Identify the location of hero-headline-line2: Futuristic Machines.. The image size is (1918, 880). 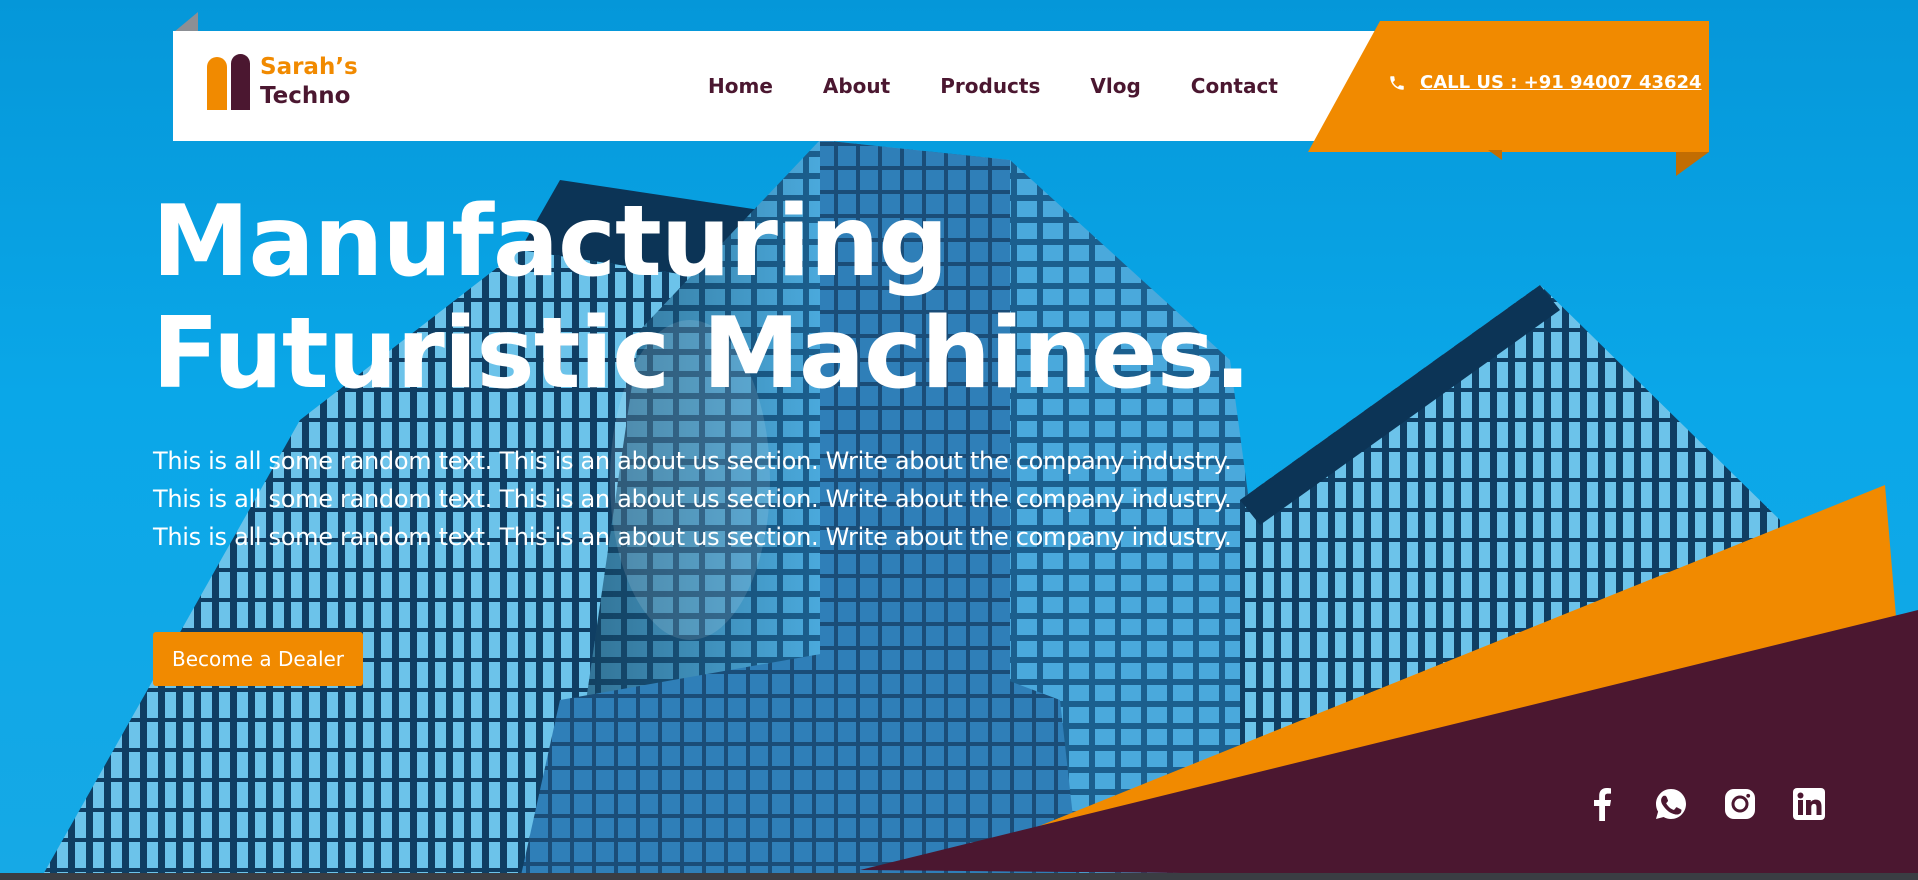
(701, 354).